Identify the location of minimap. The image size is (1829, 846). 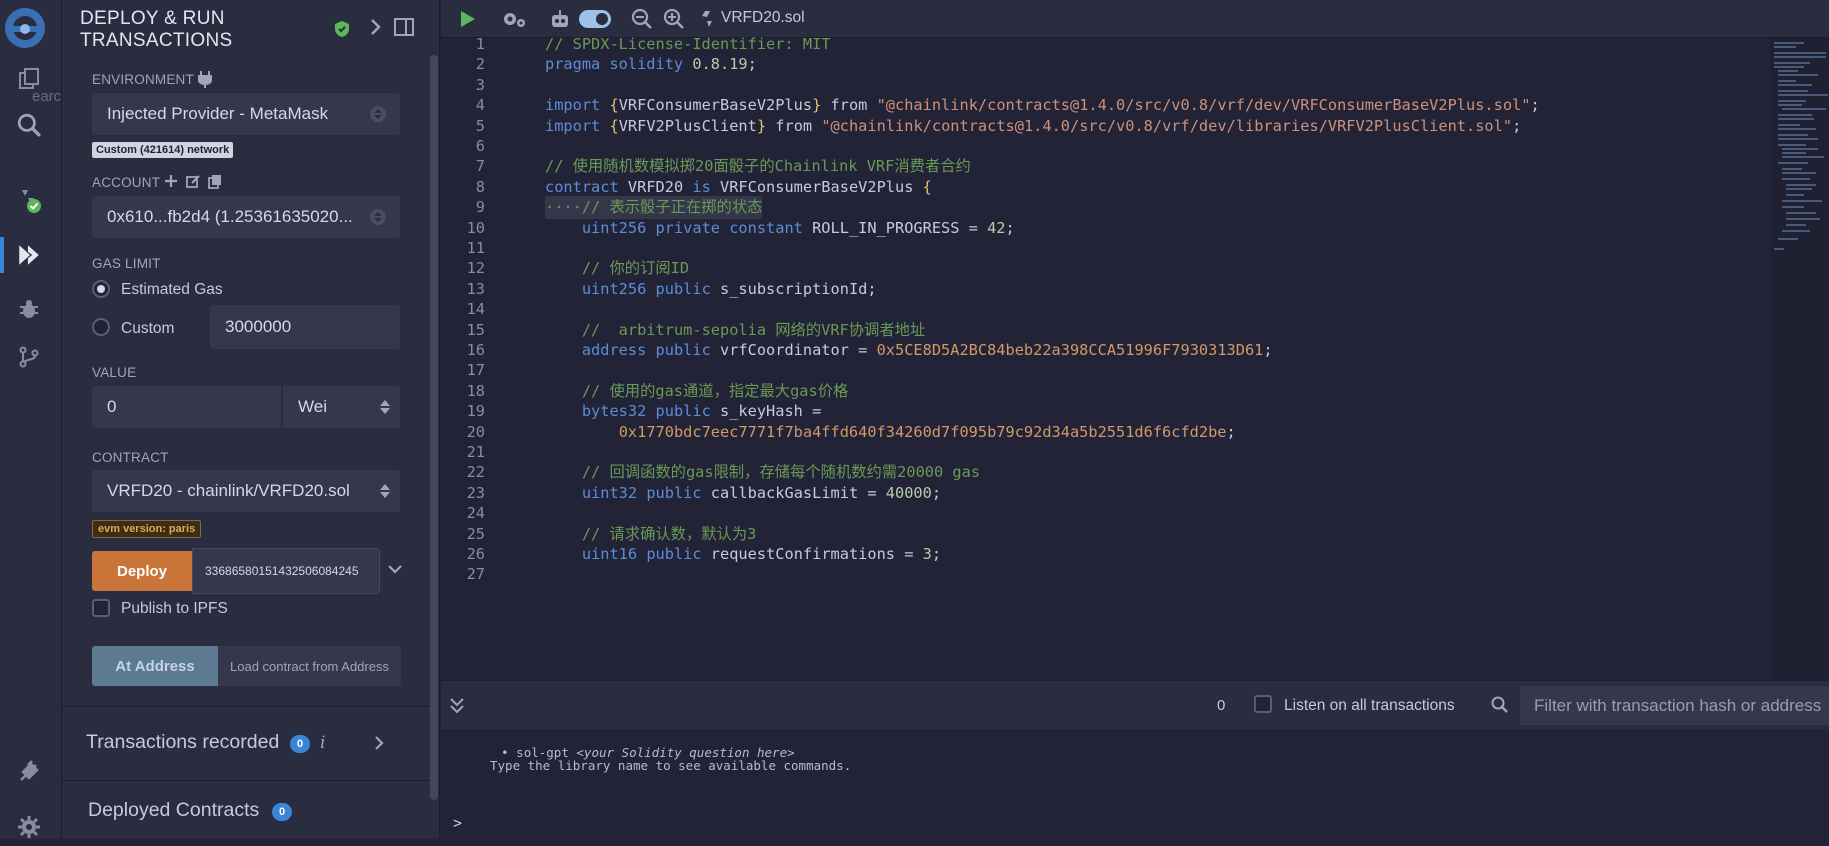
(1799, 359).